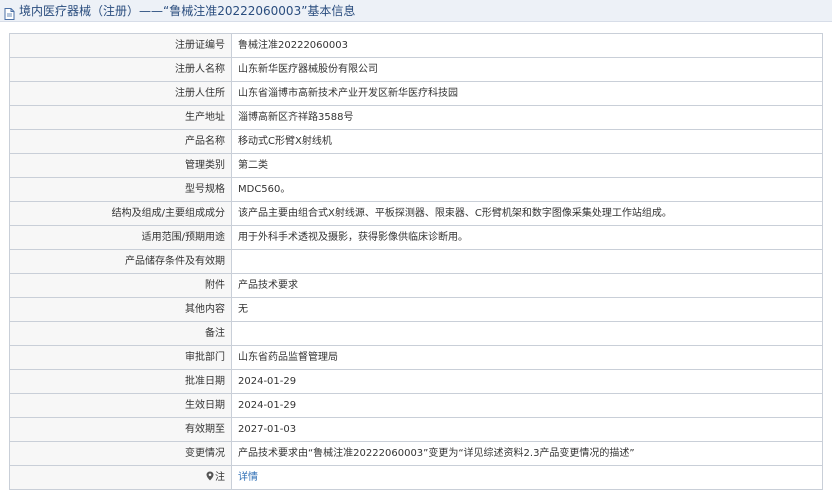 Image resolution: width=832 pixels, height=503 pixels. What do you see at coordinates (120, 93) in the screenshot?
I see `field-label: 注册人住所` at bounding box center [120, 93].